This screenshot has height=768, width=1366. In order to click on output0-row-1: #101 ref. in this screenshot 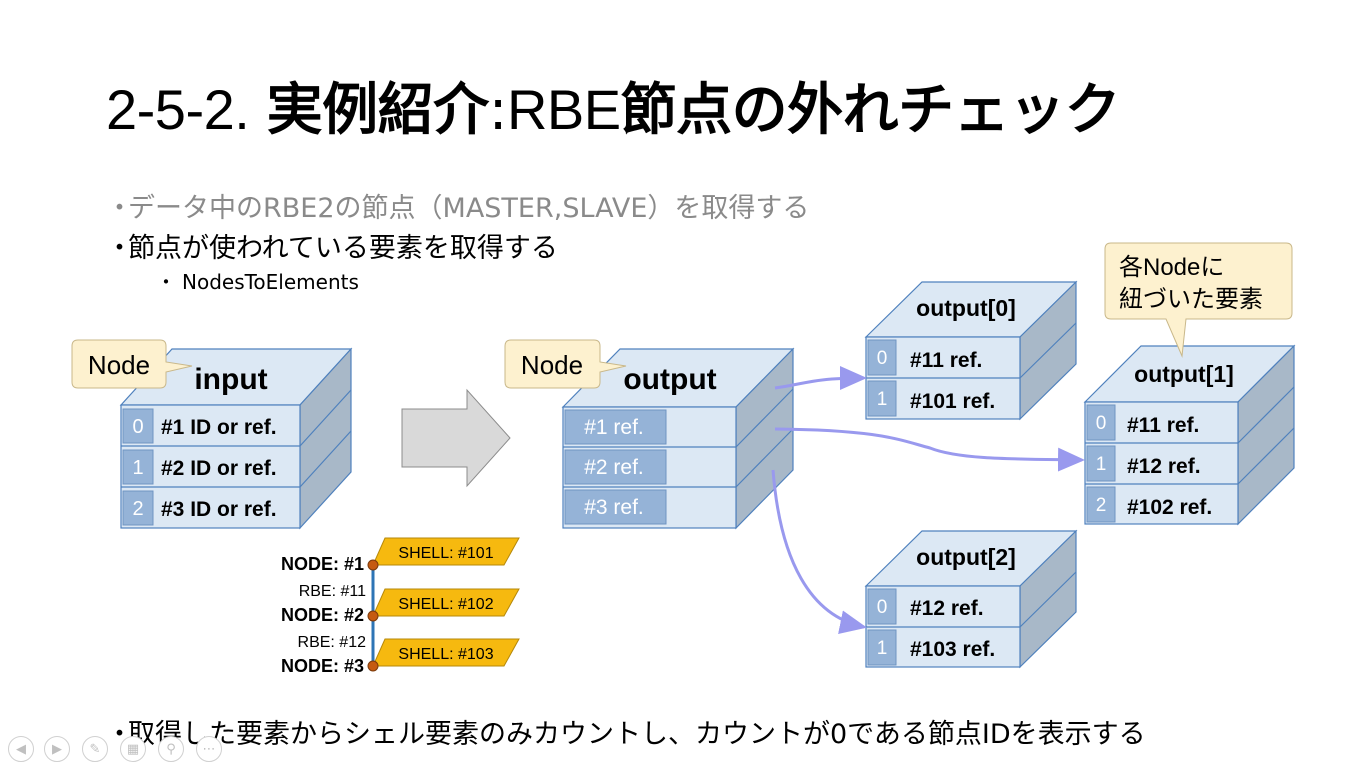, I will do `click(952, 401)`.